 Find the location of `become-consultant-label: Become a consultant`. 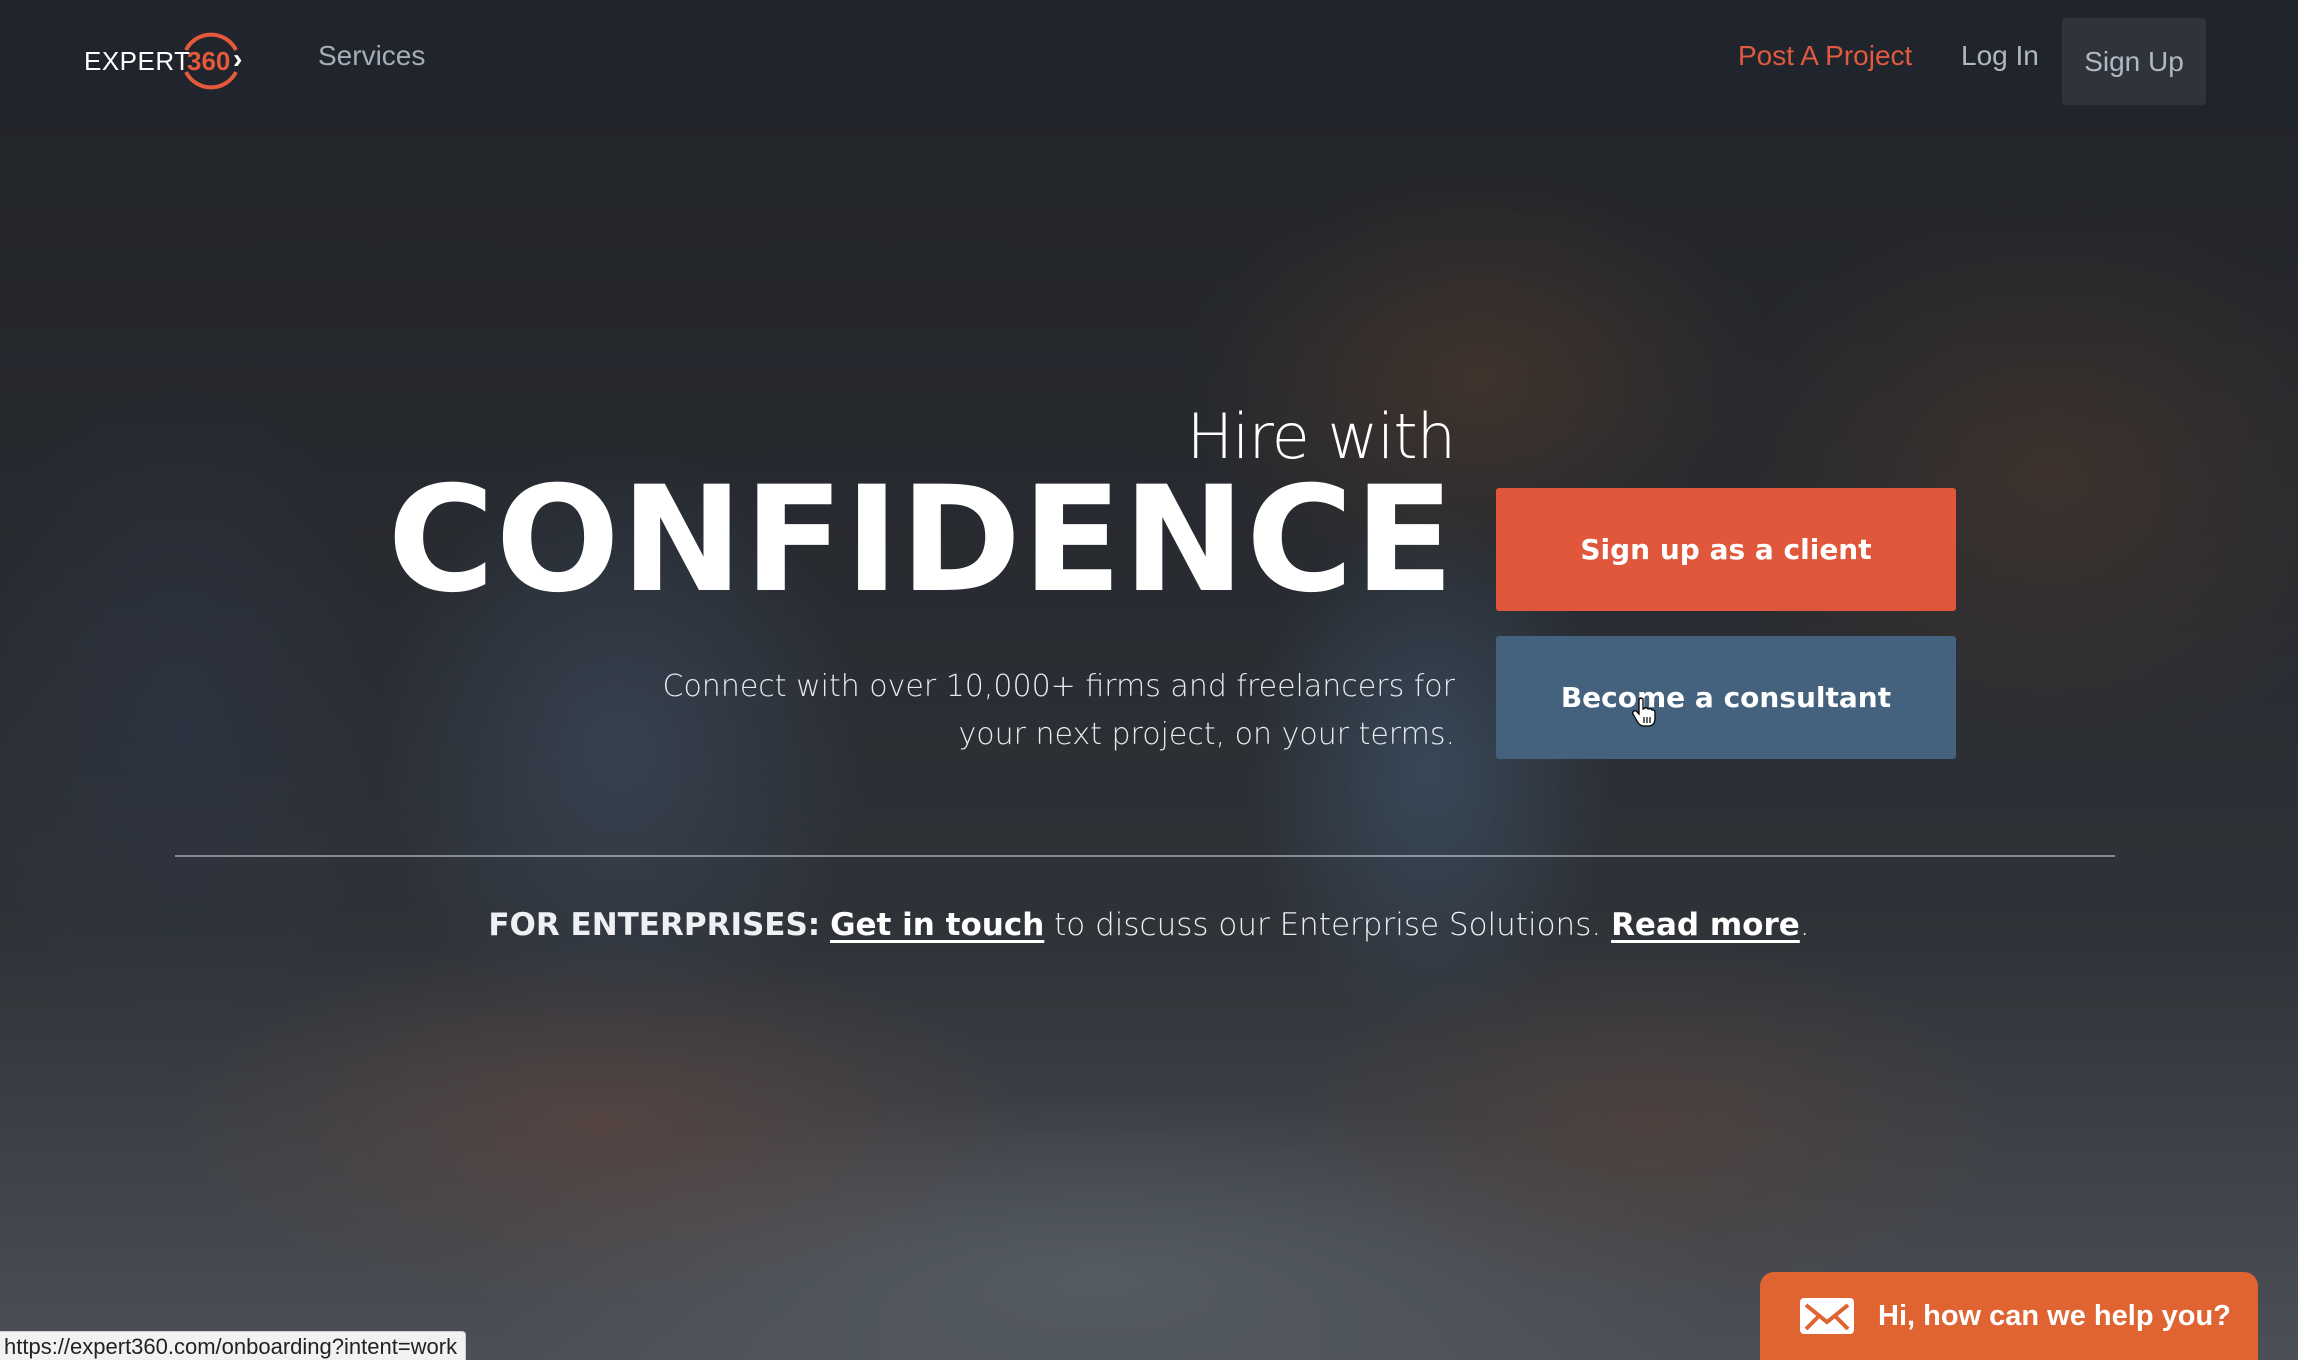

become-consultant-label: Become a consultant is located at coordinates (1726, 697).